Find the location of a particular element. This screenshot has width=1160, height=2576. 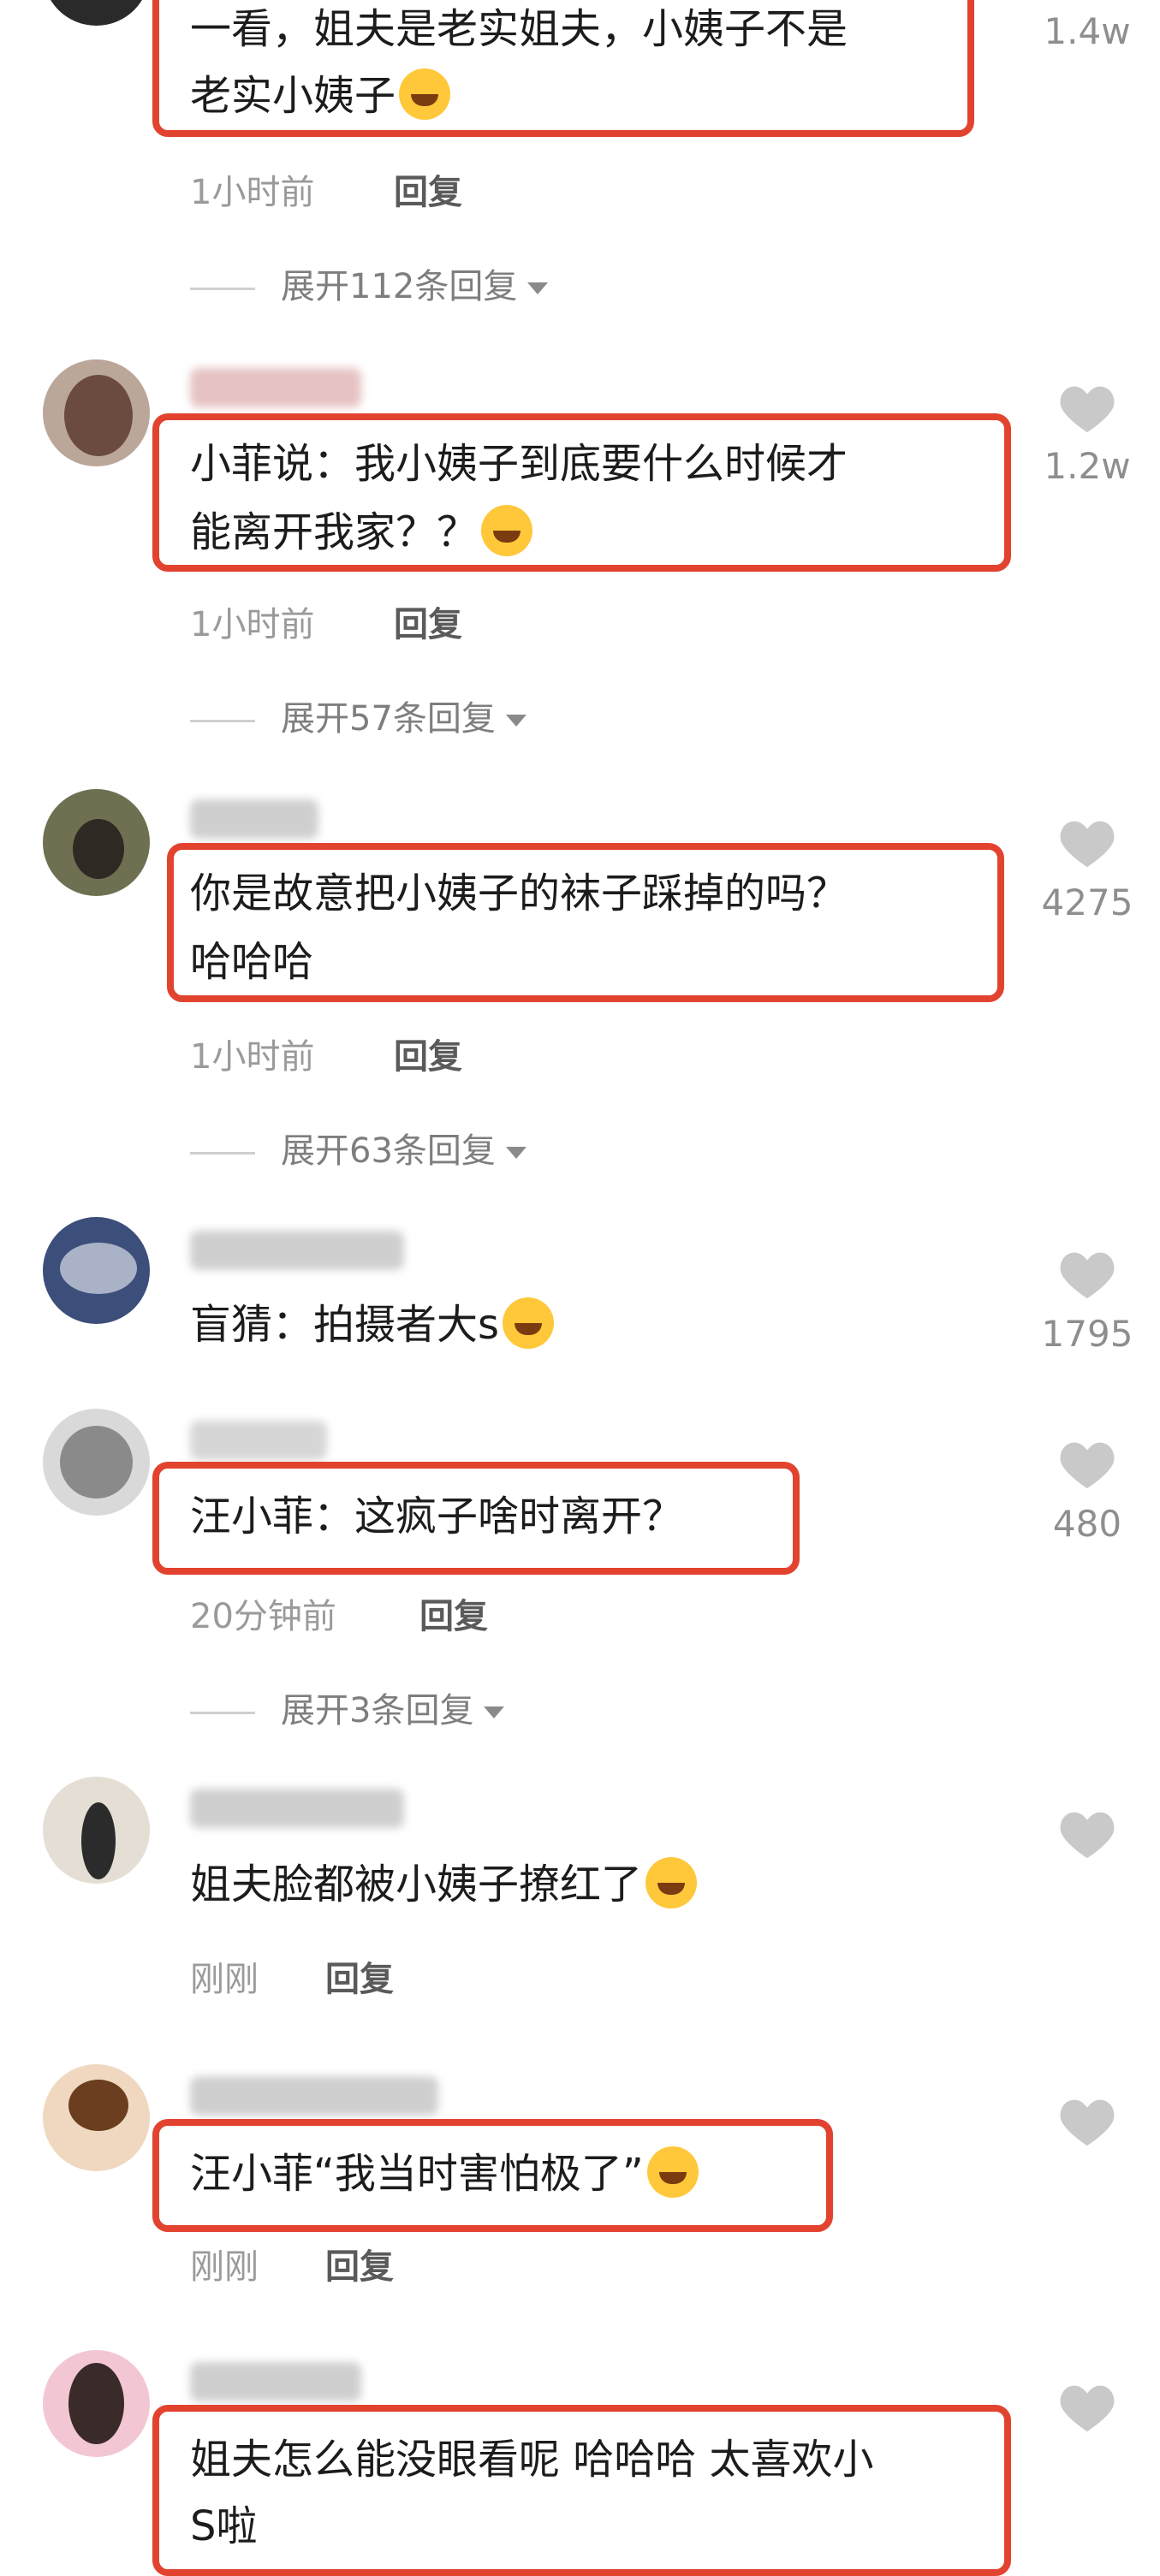

comment-text: 汪小菲：这疯子啥时离开？ is located at coordinates (437, 1516).